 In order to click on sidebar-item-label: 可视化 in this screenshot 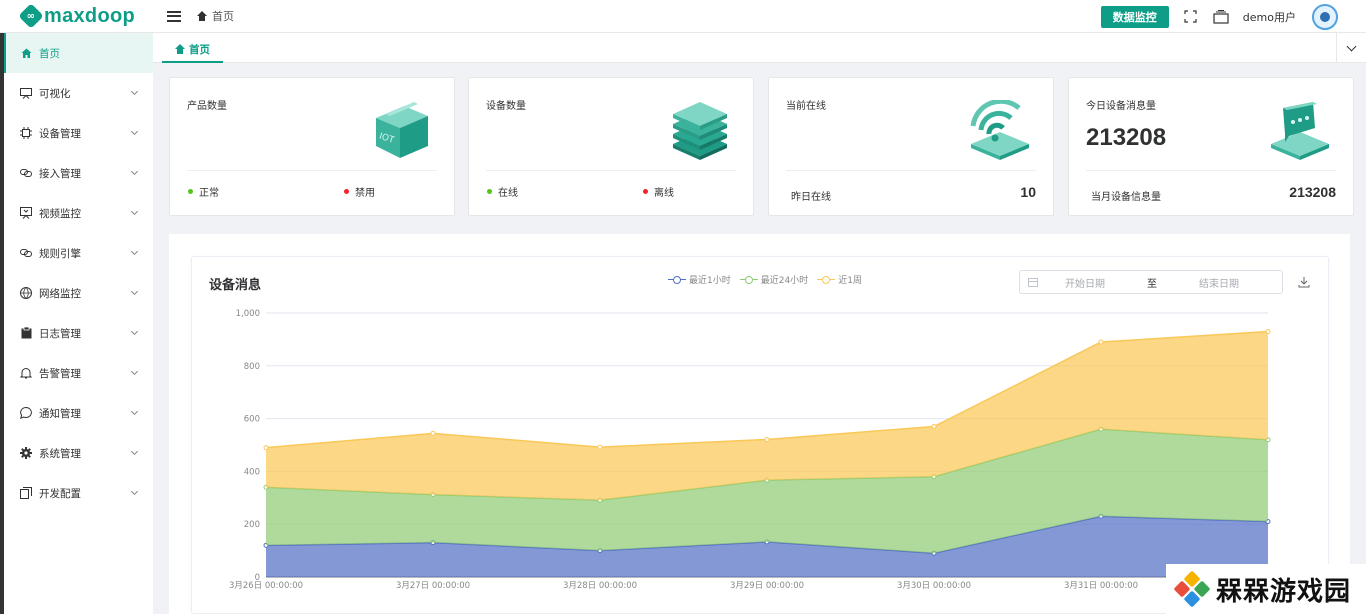, I will do `click(55, 93)`.